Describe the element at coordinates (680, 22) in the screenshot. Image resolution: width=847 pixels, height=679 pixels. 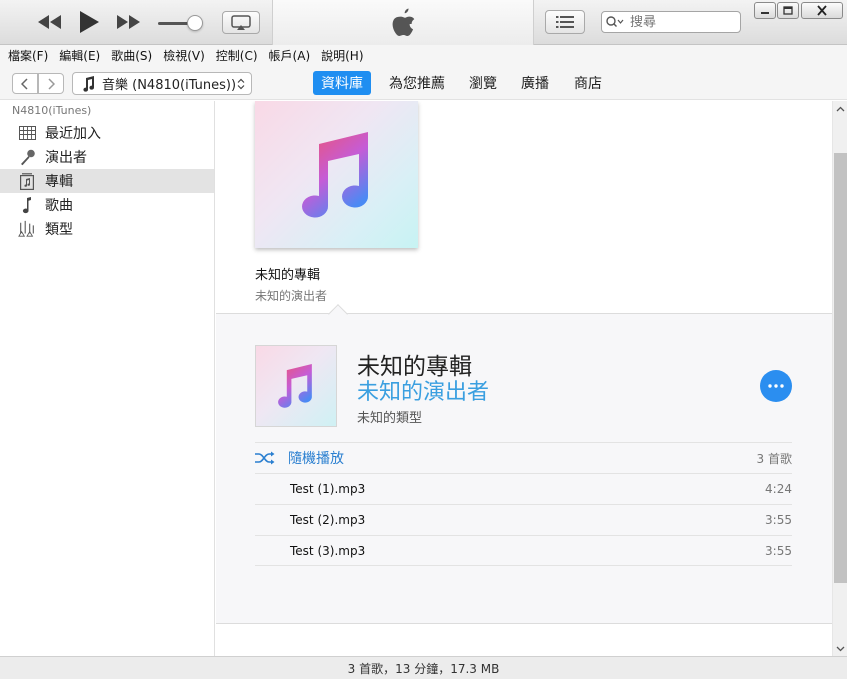
I see `search-input` at that location.